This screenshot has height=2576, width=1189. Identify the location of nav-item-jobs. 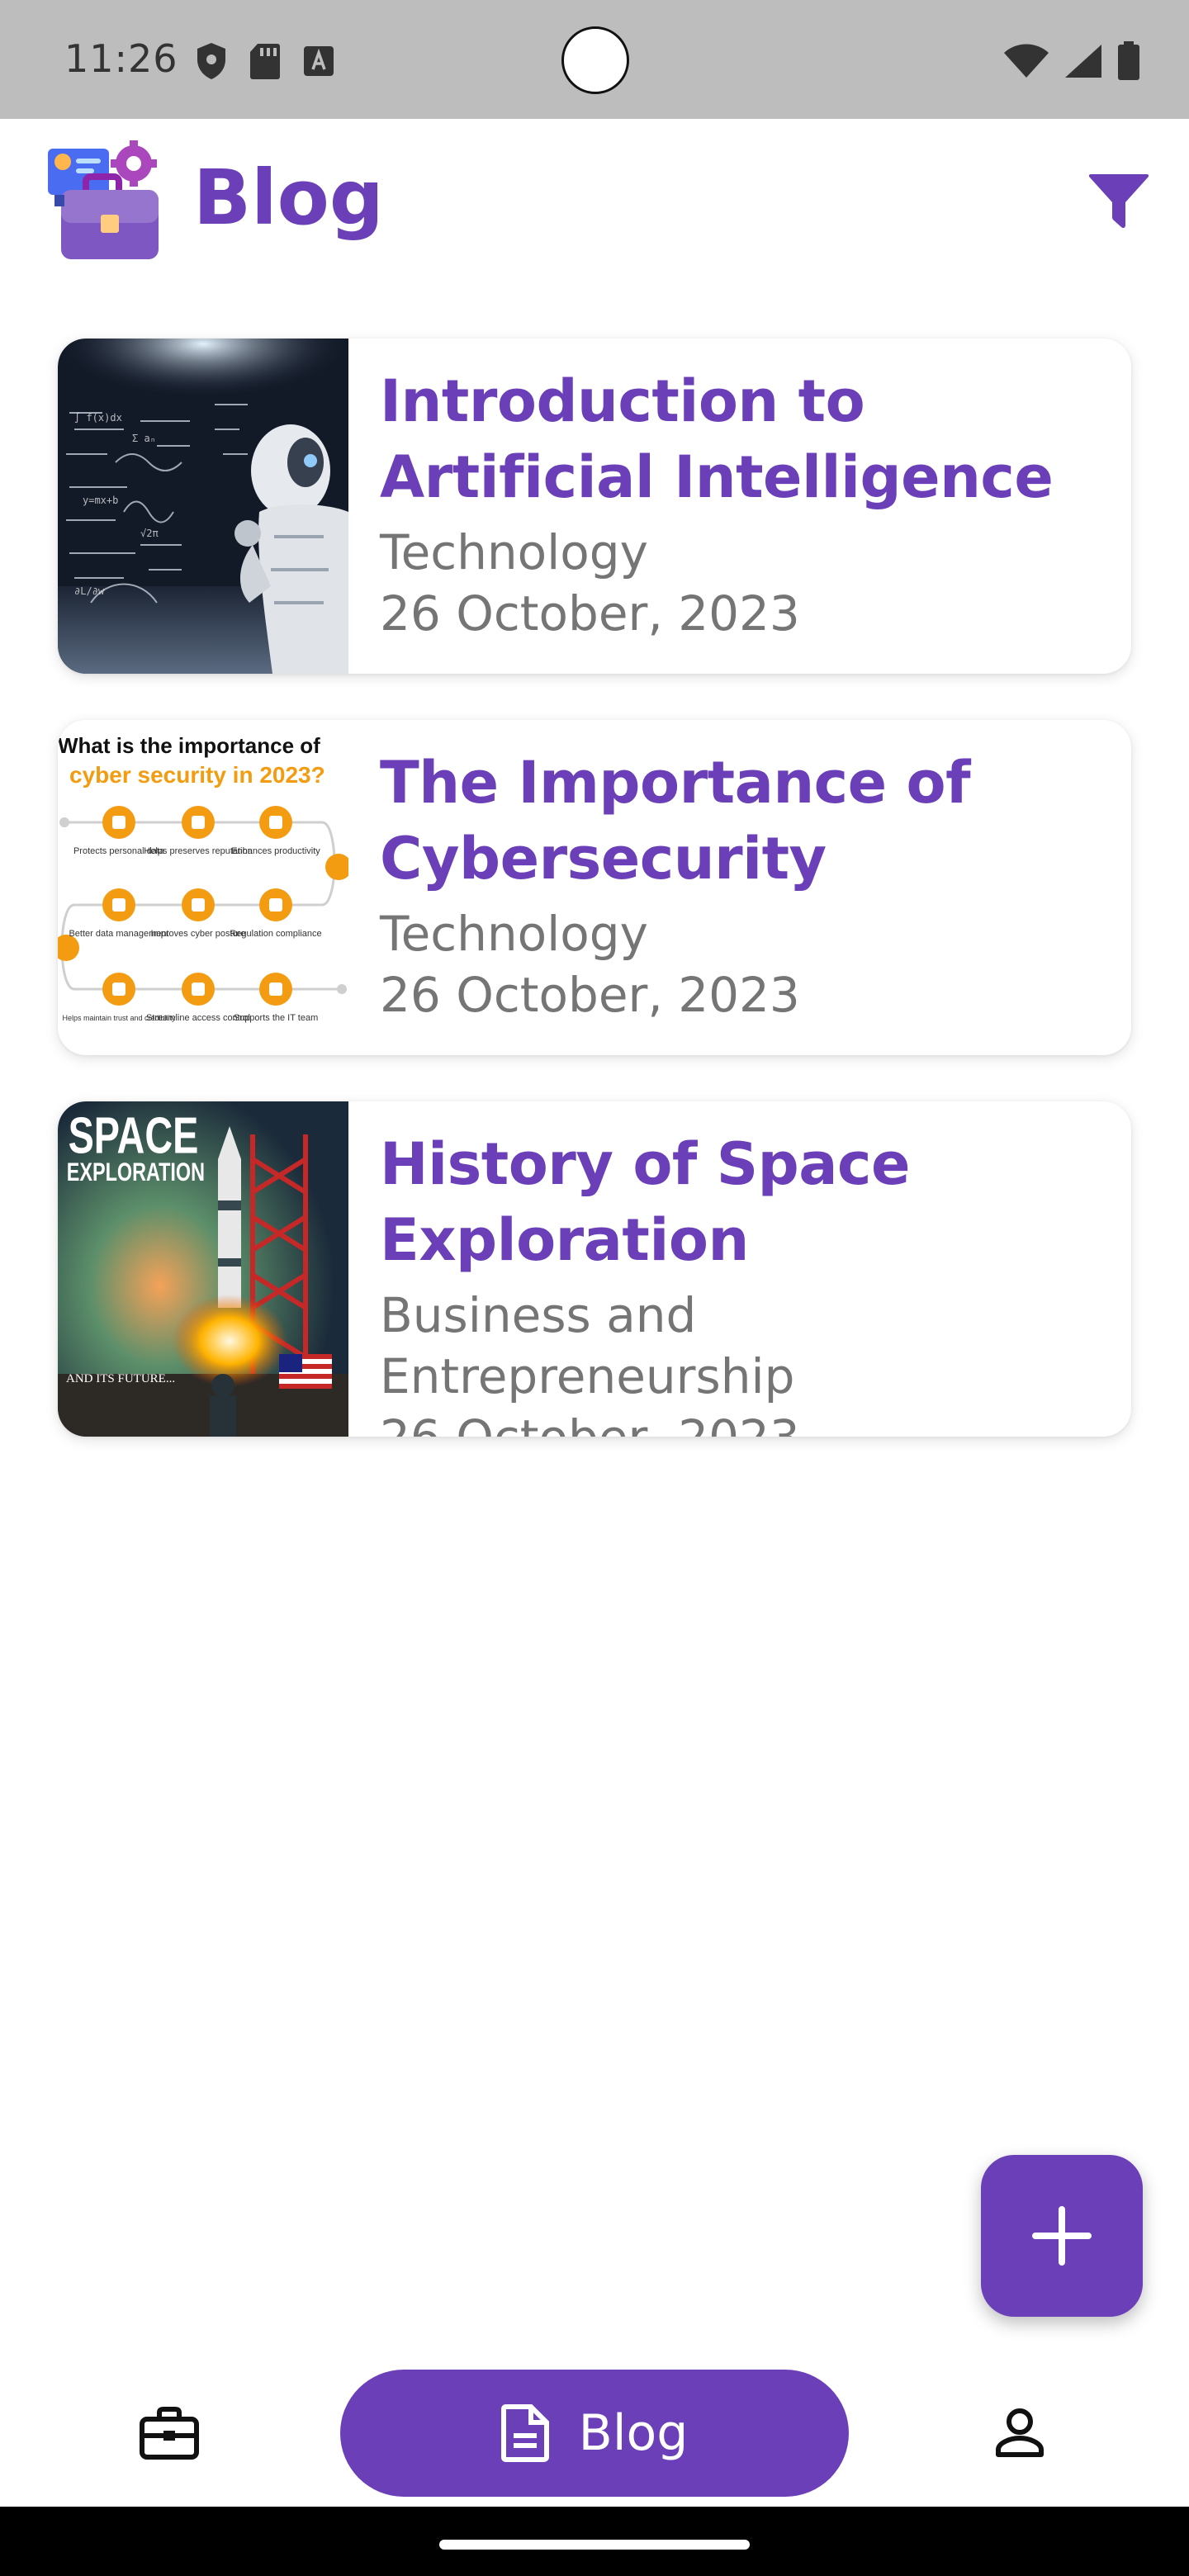
(169, 2433).